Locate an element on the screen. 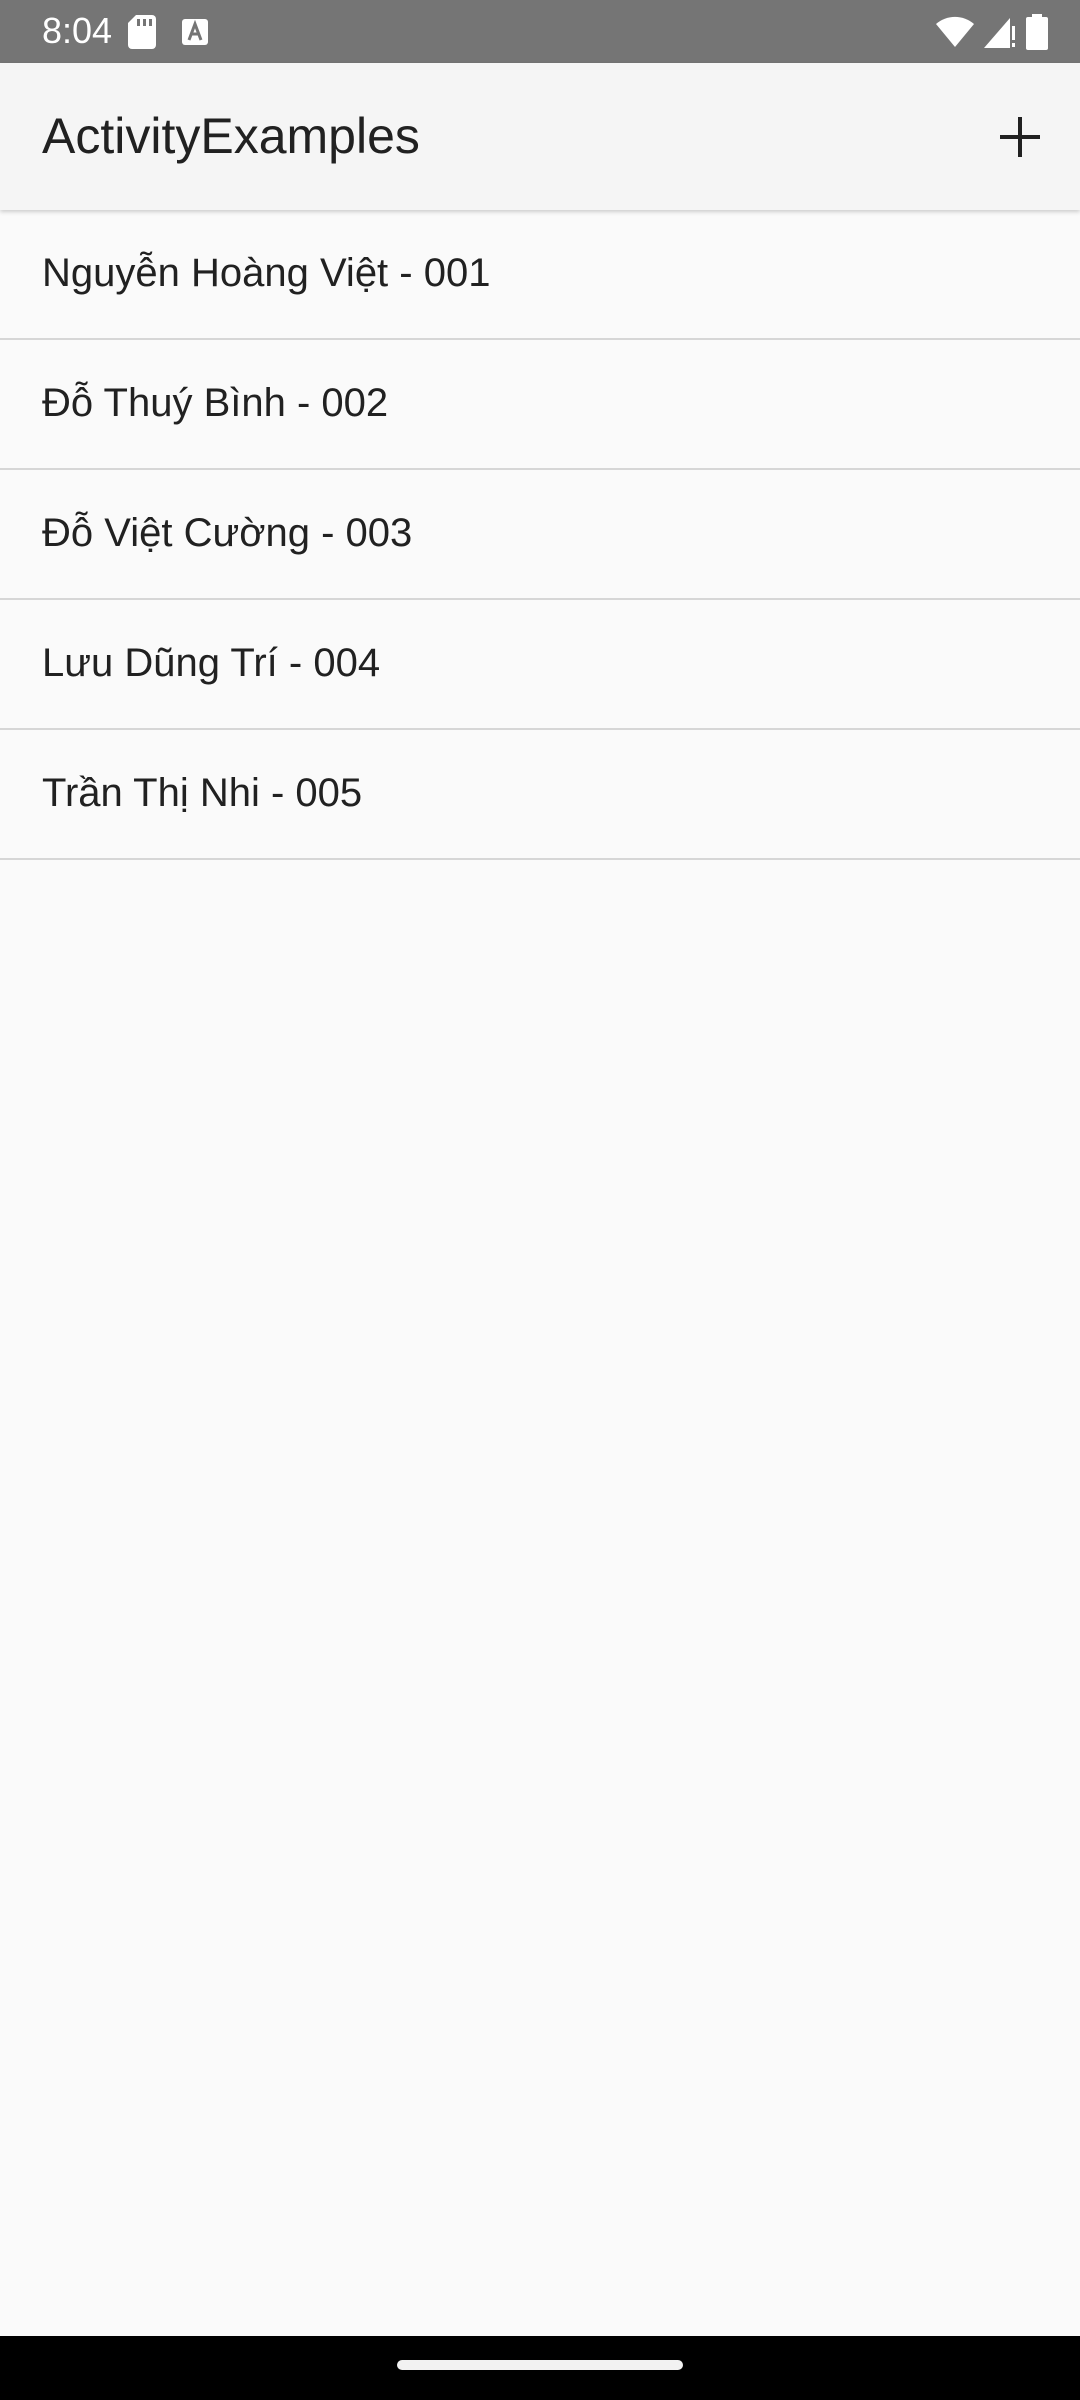 The image size is (1080, 2400). plus-icon is located at coordinates (1020, 137).